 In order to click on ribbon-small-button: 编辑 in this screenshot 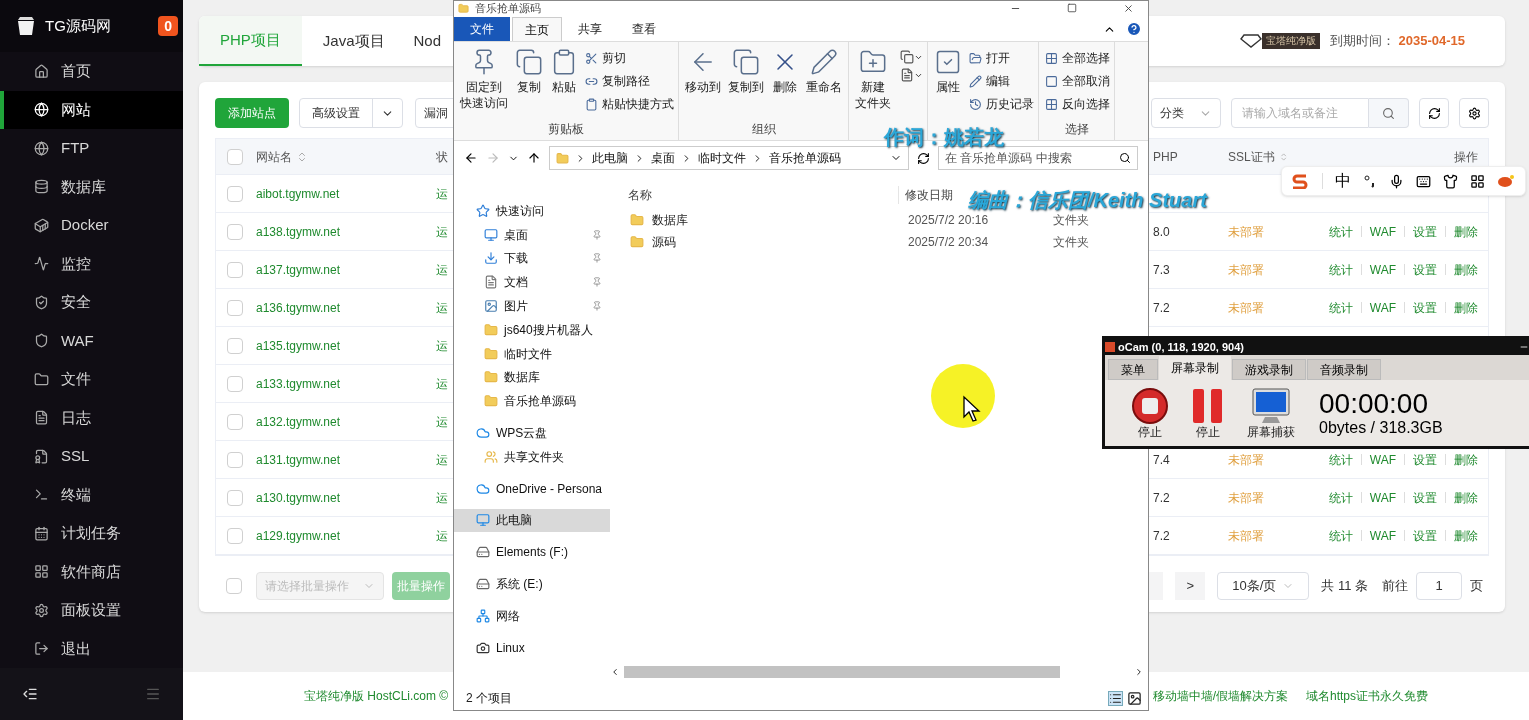, I will do `click(1001, 81)`.